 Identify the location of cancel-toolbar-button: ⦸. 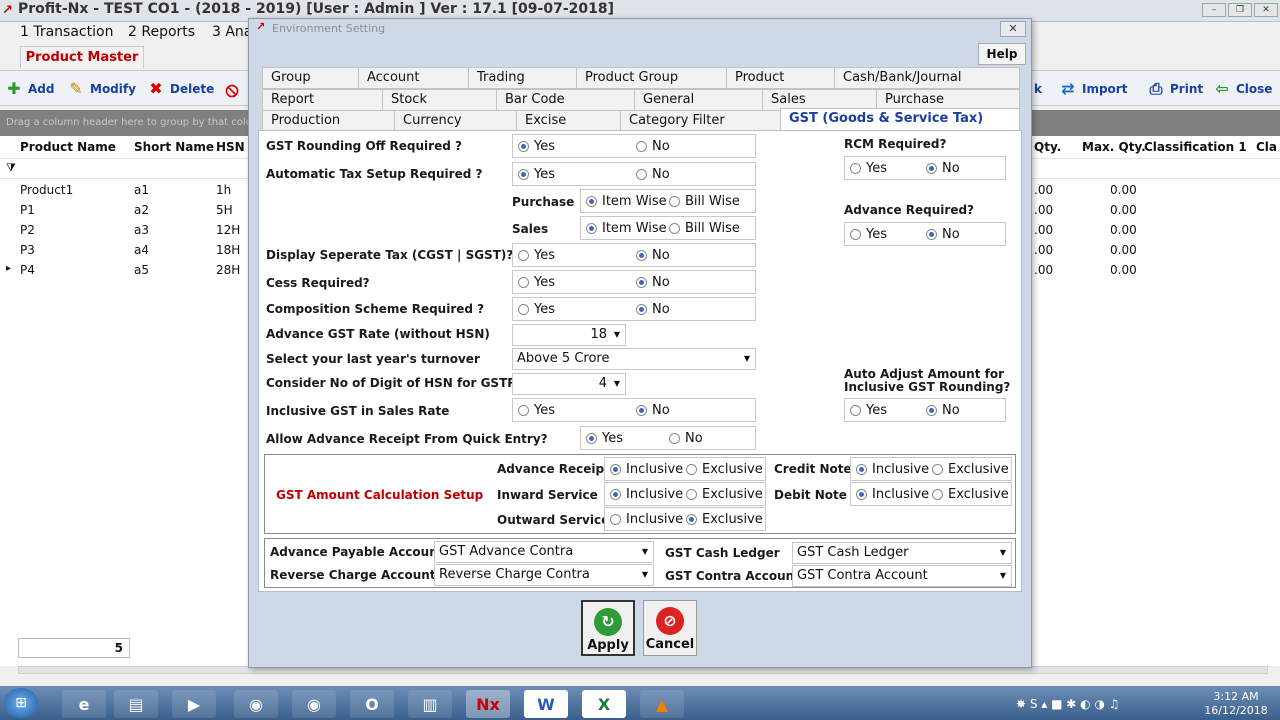
(232, 89).